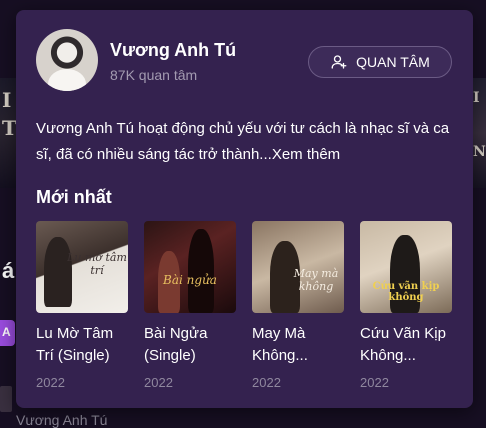  What do you see at coordinates (393, 62) in the screenshot?
I see `follow-button-label: QUAN TÂM` at bounding box center [393, 62].